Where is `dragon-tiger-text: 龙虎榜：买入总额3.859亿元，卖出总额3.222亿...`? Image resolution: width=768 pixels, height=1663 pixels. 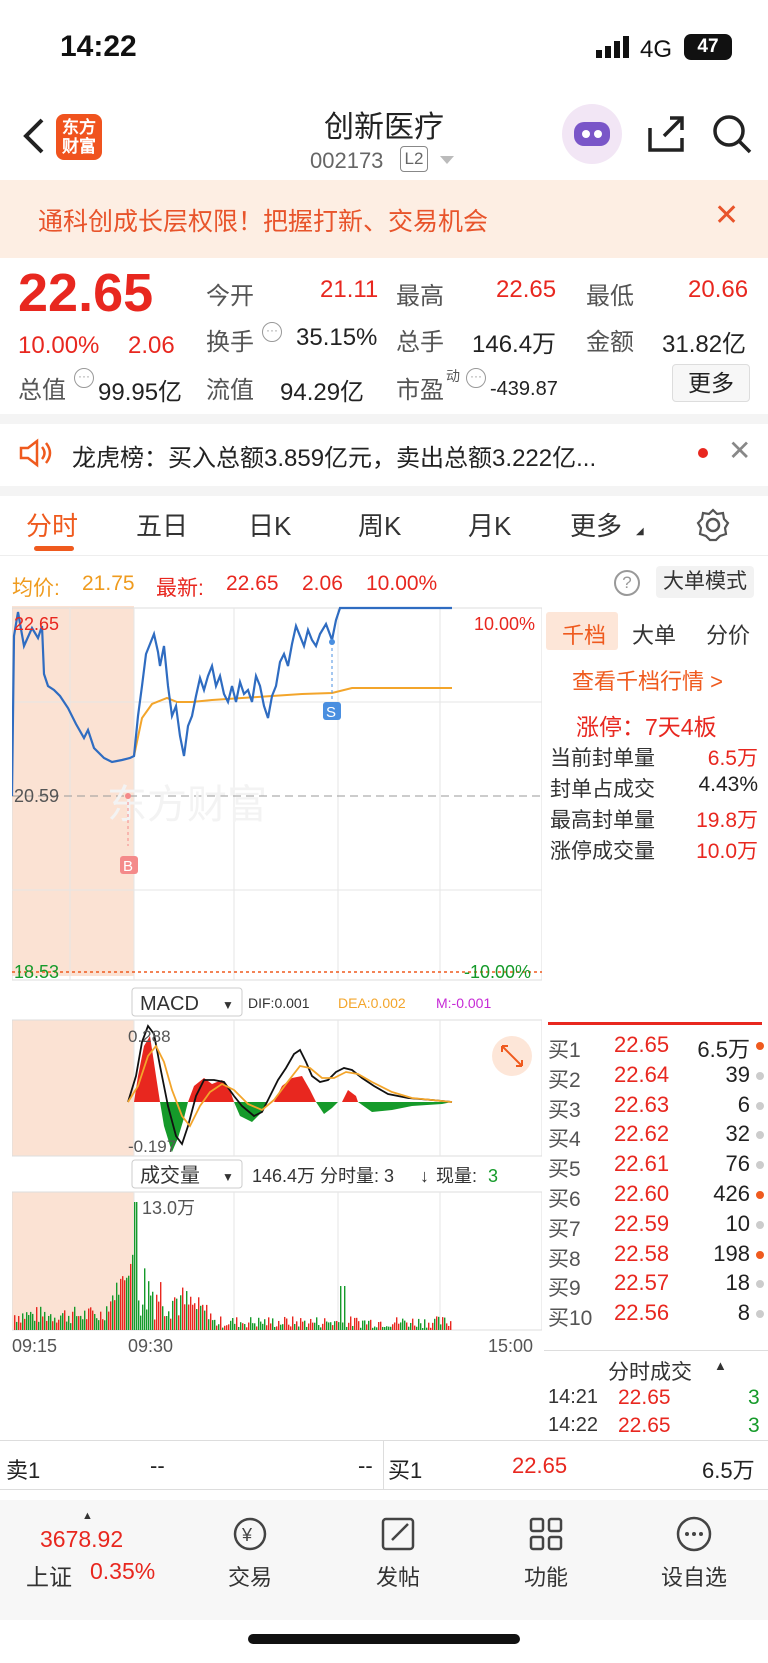
dragon-tiger-text: 龙虎榜：买入总额3.859亿元，卖出总额3.222亿... is located at coordinates (334, 455).